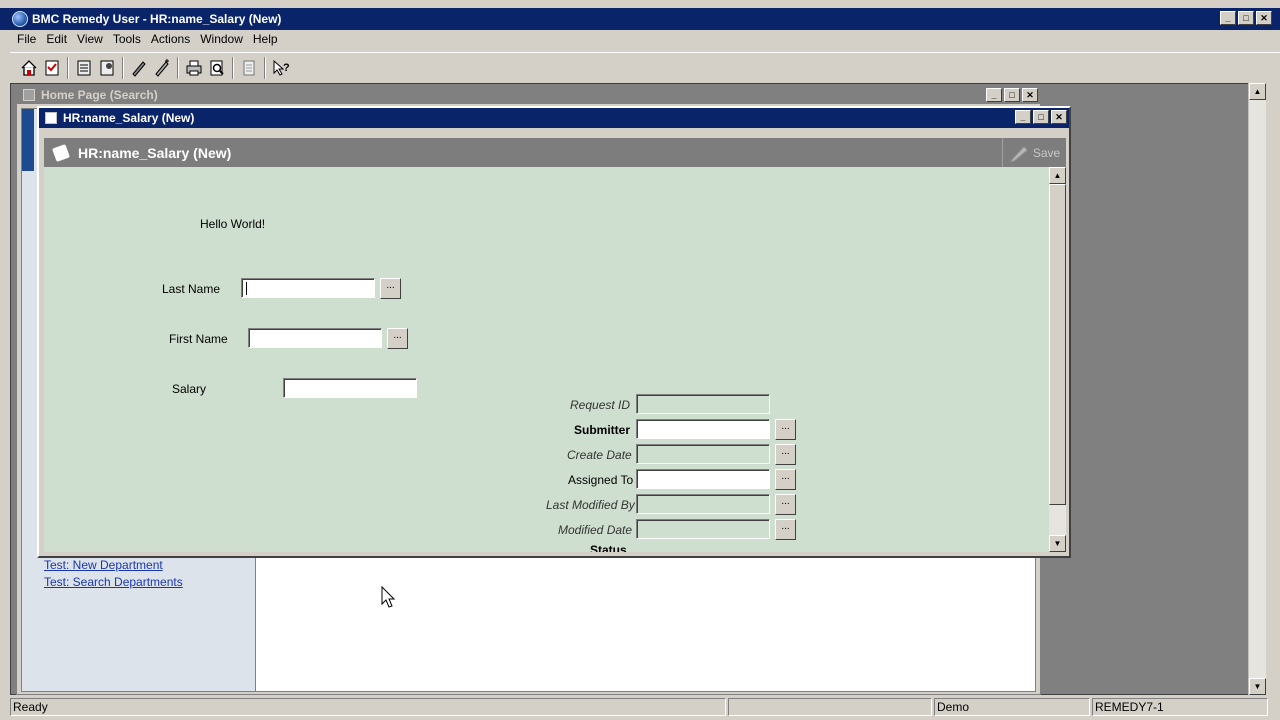  What do you see at coordinates (640, 4) in the screenshot?
I see `app-frame-top` at bounding box center [640, 4].